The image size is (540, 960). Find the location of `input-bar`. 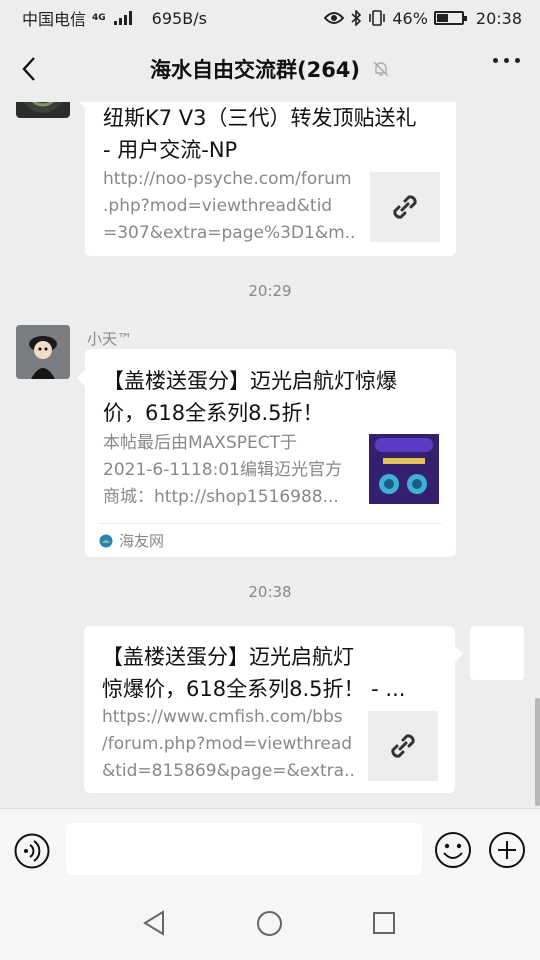

input-bar is located at coordinates (270, 849).